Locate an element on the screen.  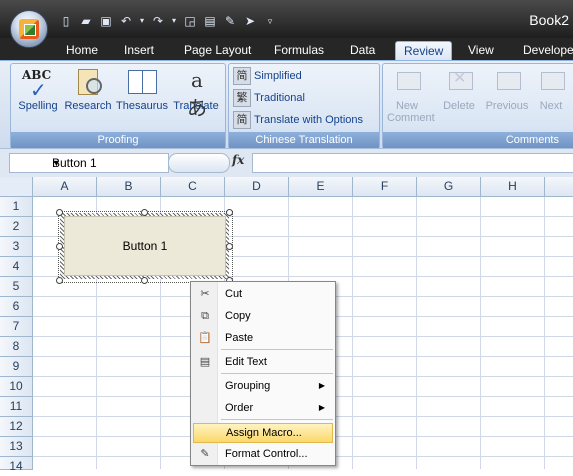
resize-handle-top is located at coordinates (144, 212).